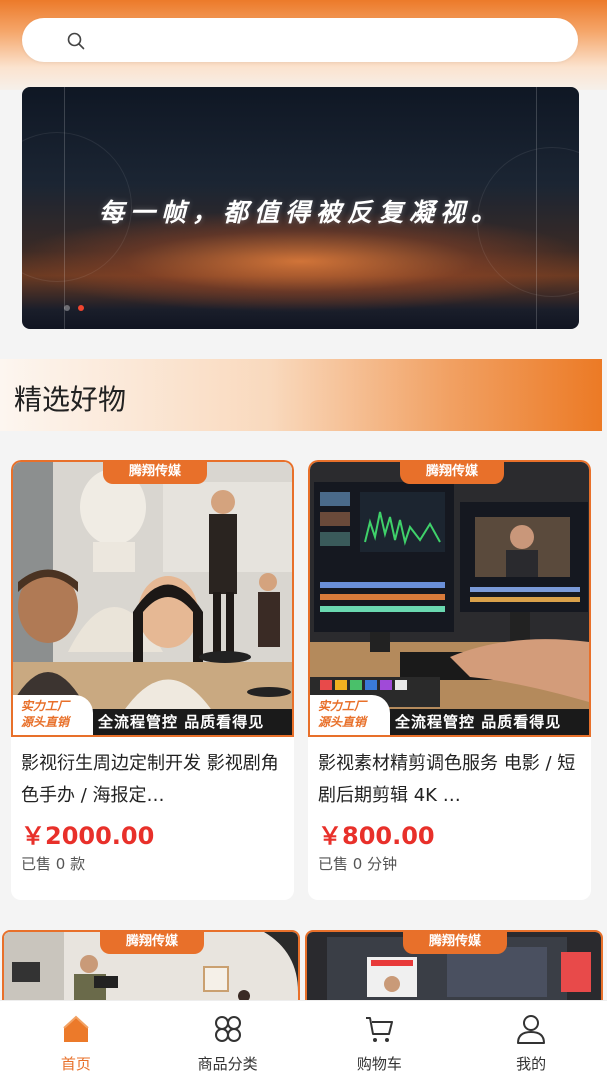 The height and width of the screenshot is (1080, 607). I want to click on product-sold-count: 已售 0 款, so click(53, 864).